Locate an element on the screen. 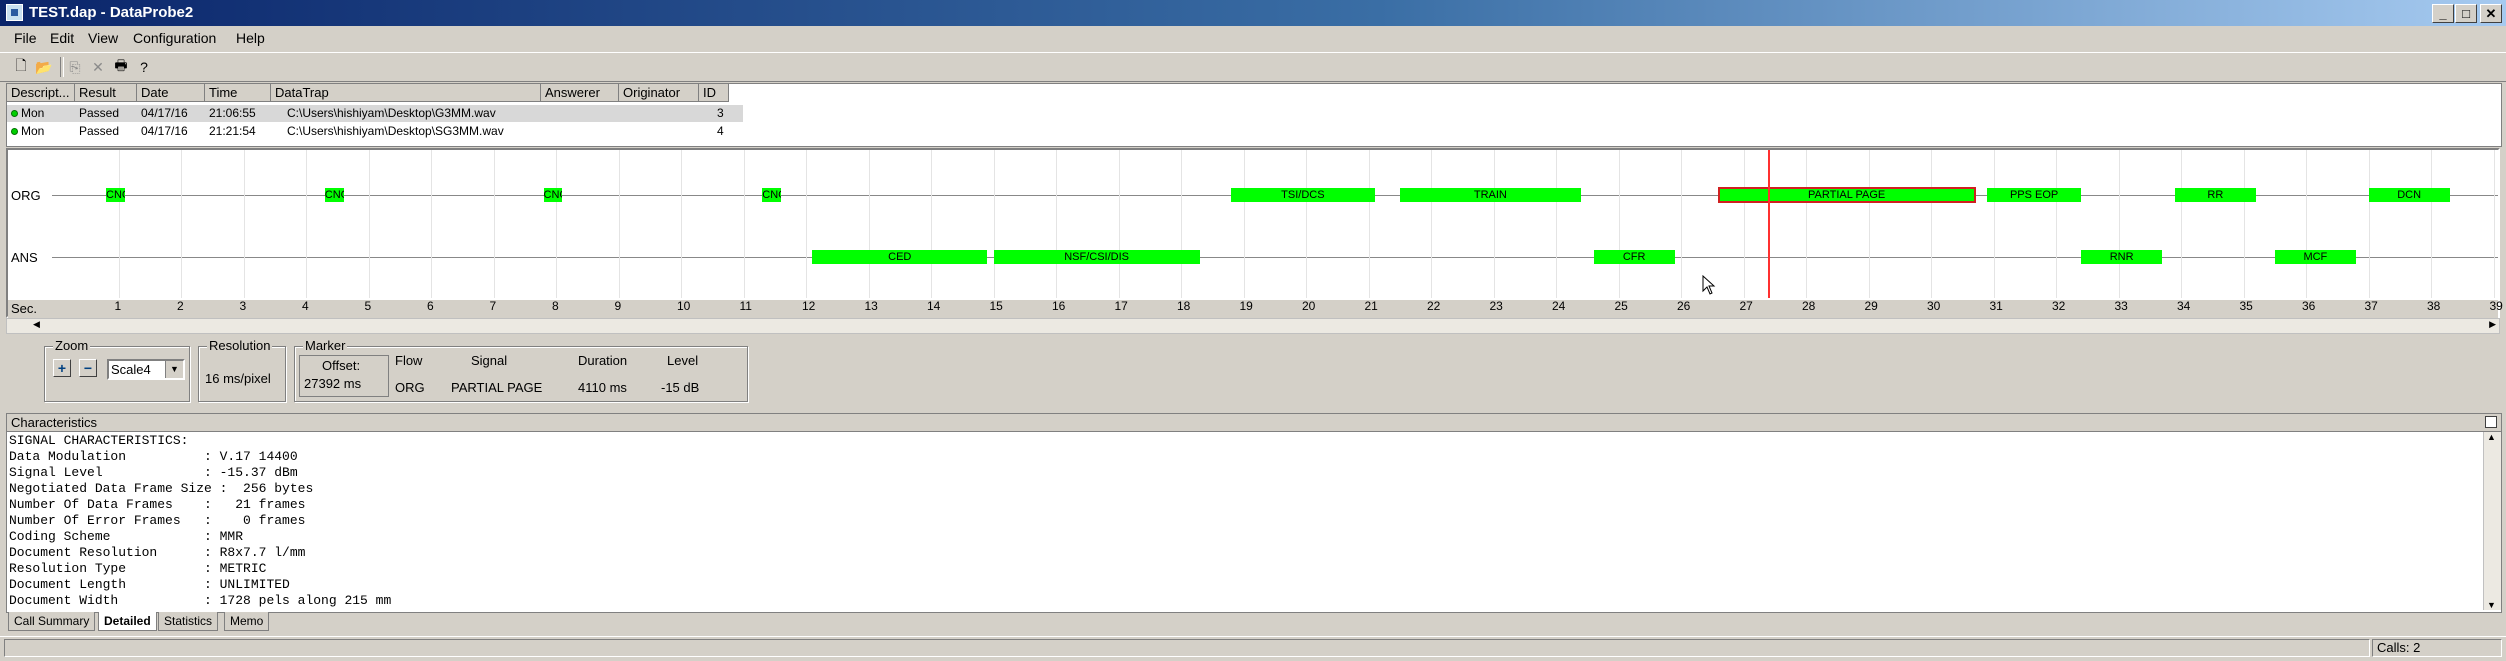 The width and height of the screenshot is (2506, 661). delete-icon: ✕ is located at coordinates (98, 67).